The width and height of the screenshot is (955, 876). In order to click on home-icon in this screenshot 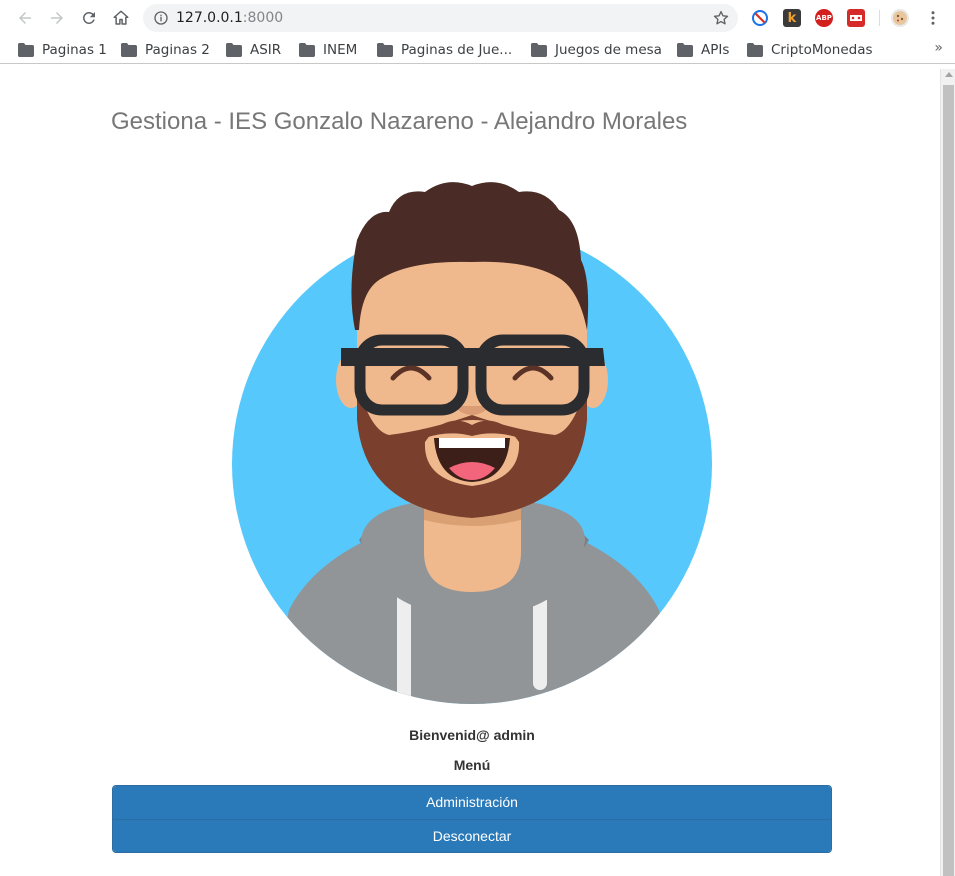, I will do `click(121, 17)`.